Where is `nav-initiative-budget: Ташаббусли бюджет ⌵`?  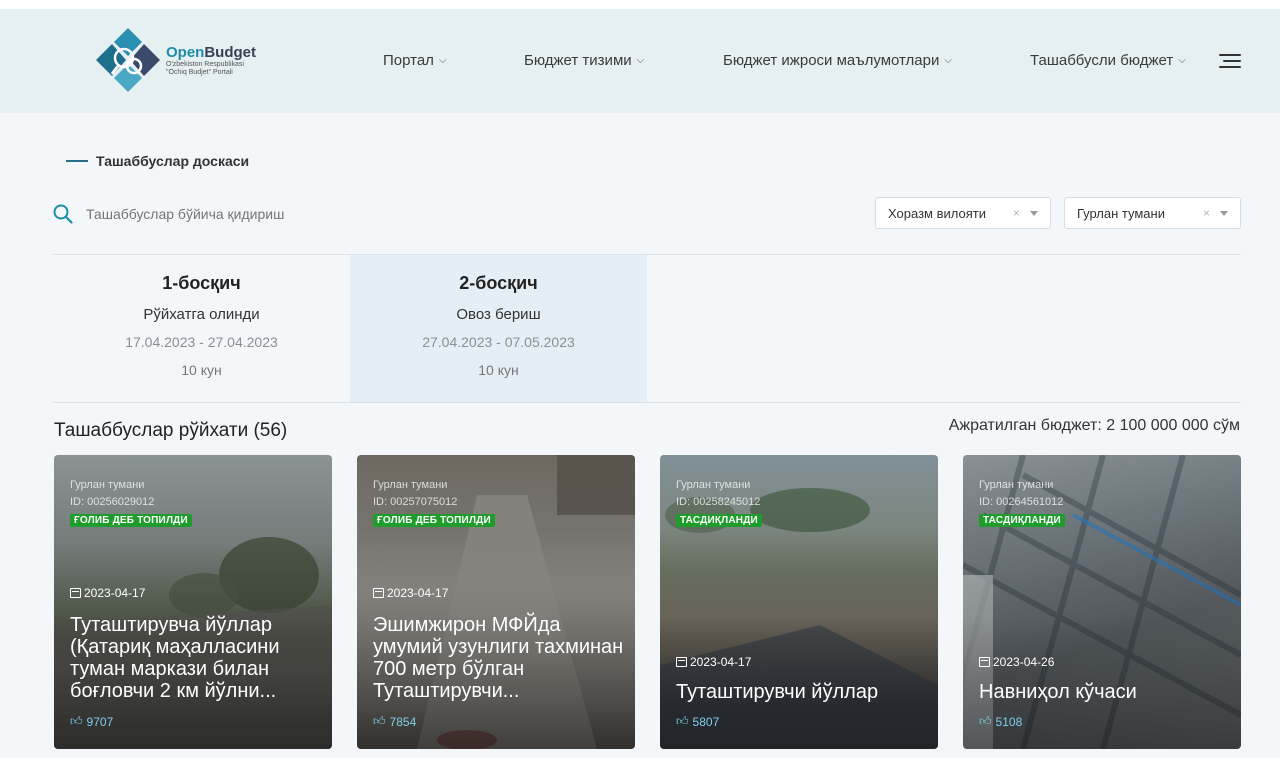
nav-initiative-budget: Ташаббусли бюджет ⌵ is located at coordinates (1108, 60).